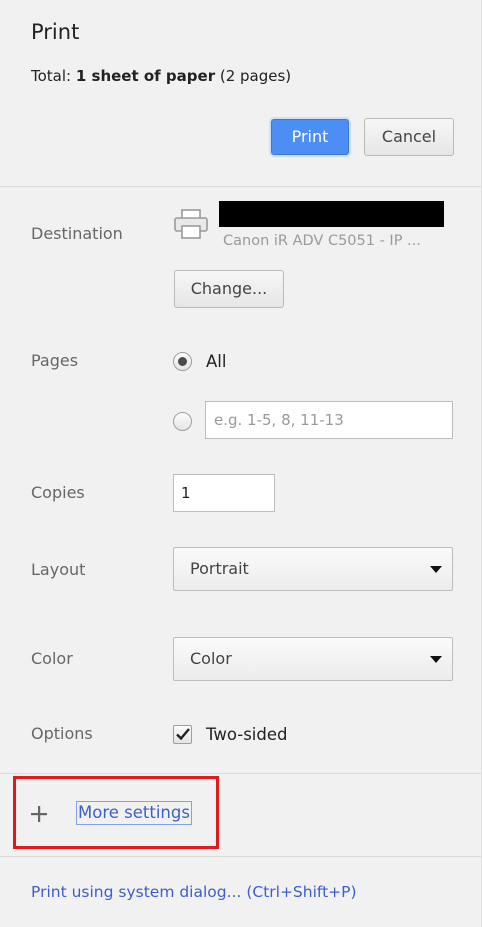 This screenshot has width=482, height=927. I want to click on copies-label: Copies, so click(58, 492).